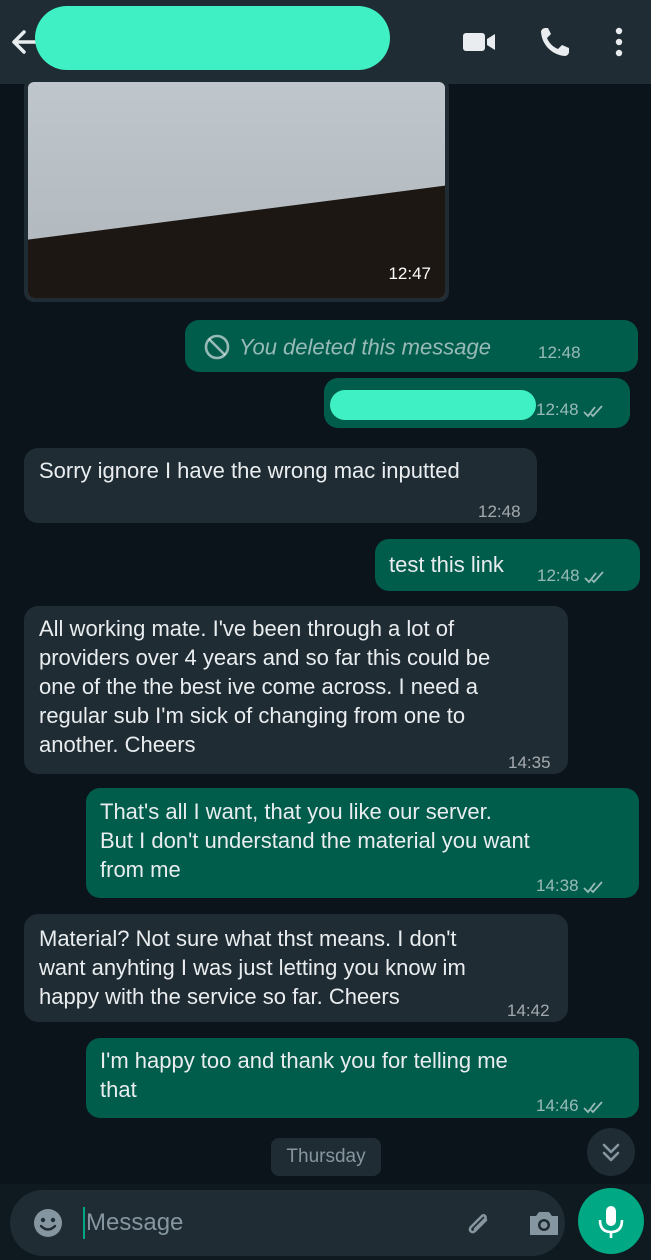 The image size is (651, 1260). I want to click on date-divider: Thursday, so click(326, 1157).